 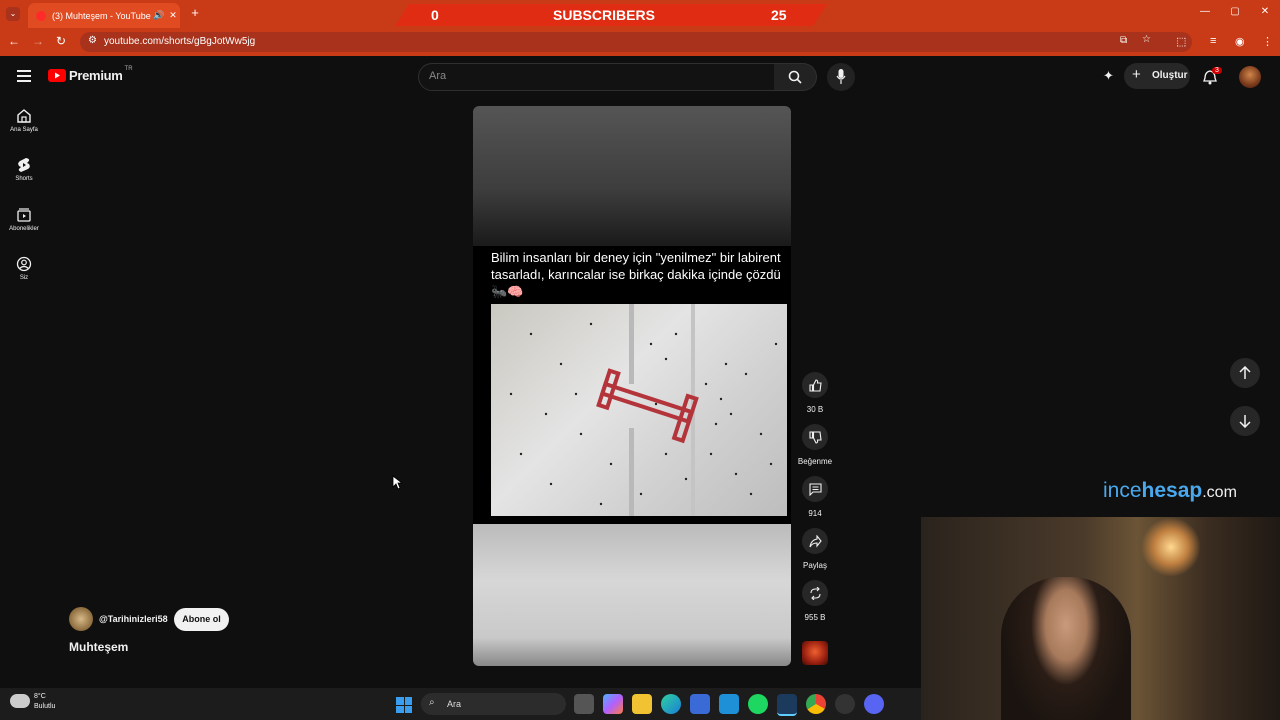 I want to click on search-icon, so click(x=795, y=77).